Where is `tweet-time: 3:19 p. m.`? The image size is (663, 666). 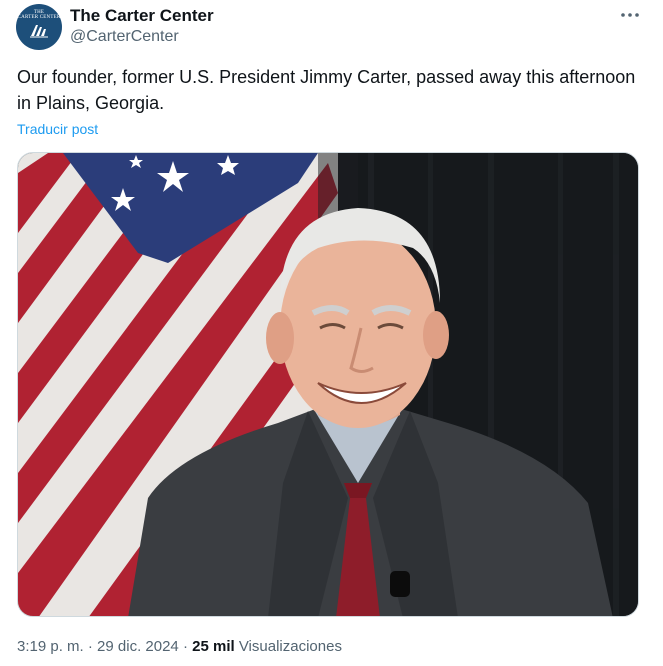 tweet-time: 3:19 p. m. is located at coordinates (50, 646).